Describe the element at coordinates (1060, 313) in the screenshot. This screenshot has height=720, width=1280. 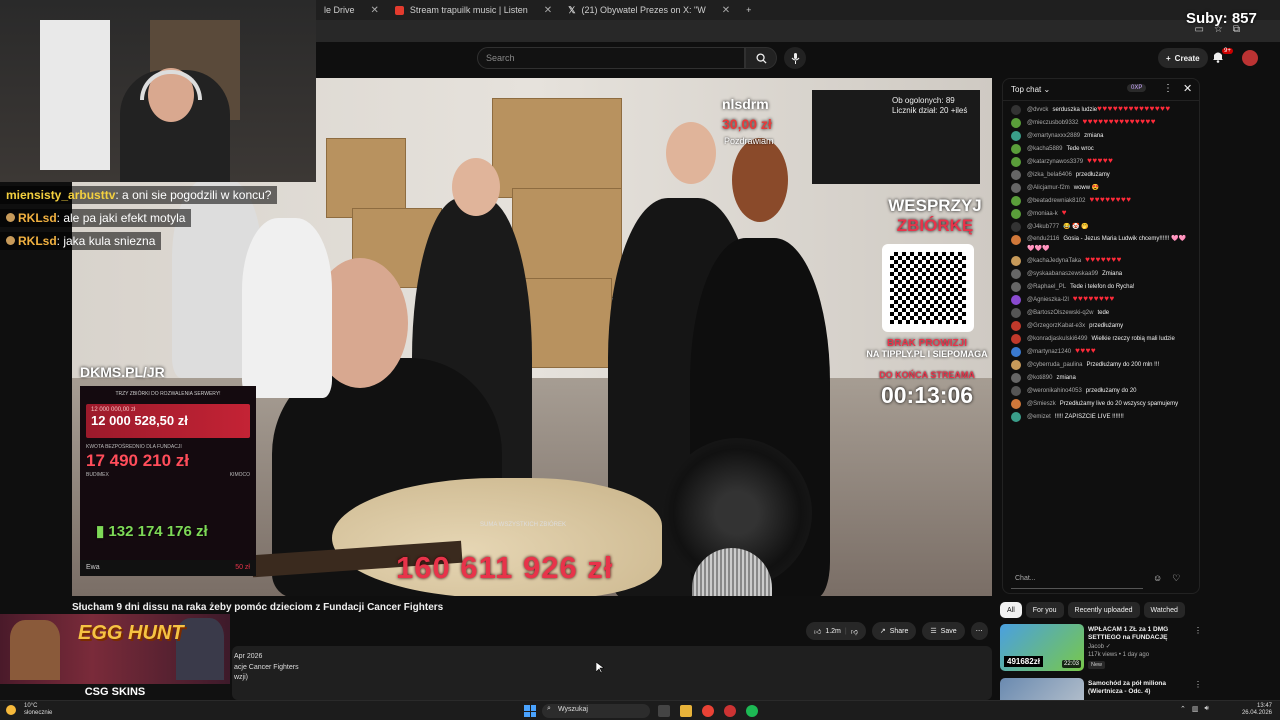
I see `chat-username: @BartoszOlszewski-q2w` at that location.